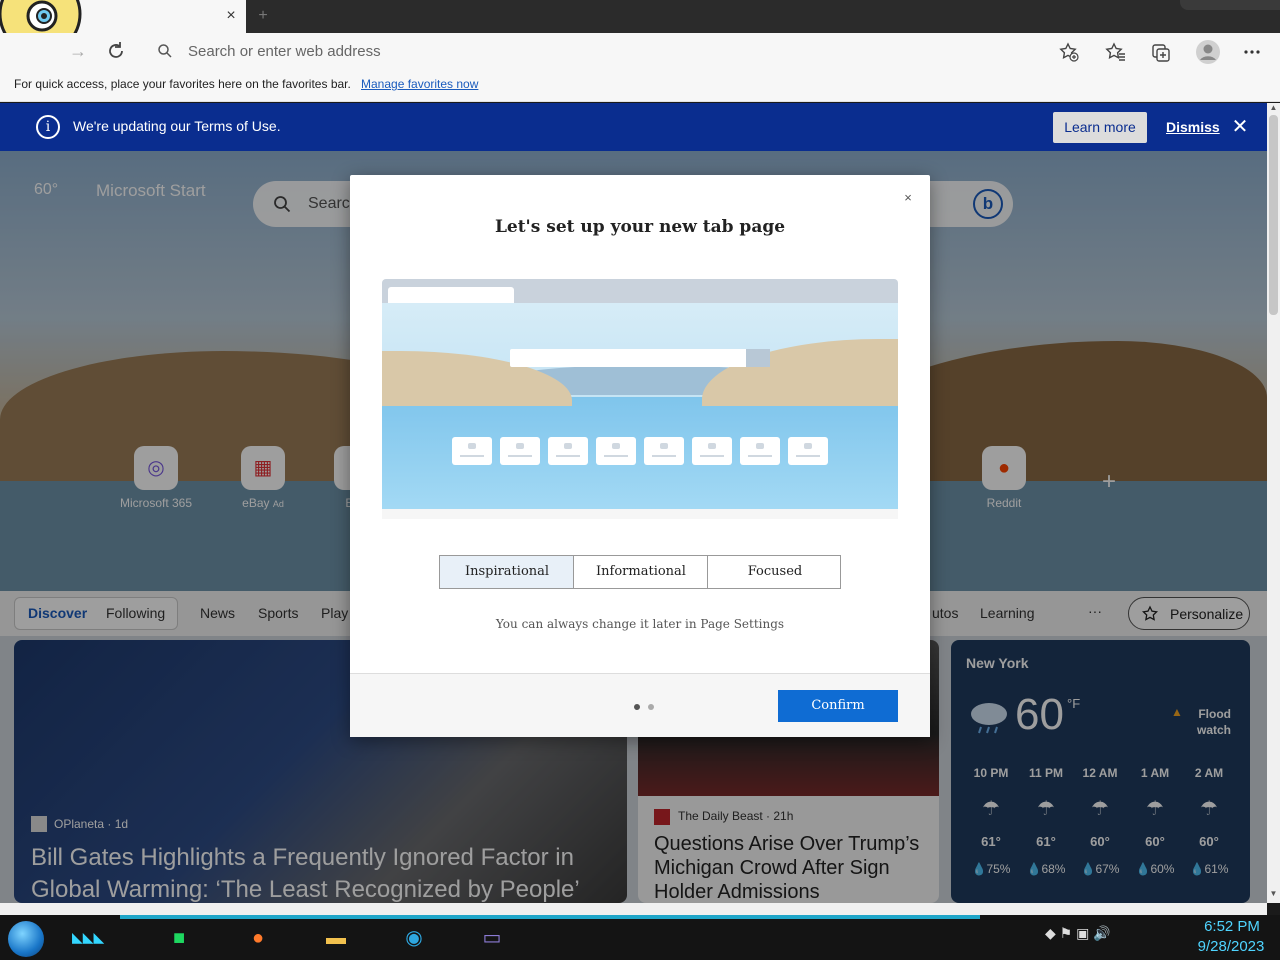 This screenshot has height=960, width=1280. I want to click on window-controls, so click(1230, 5).